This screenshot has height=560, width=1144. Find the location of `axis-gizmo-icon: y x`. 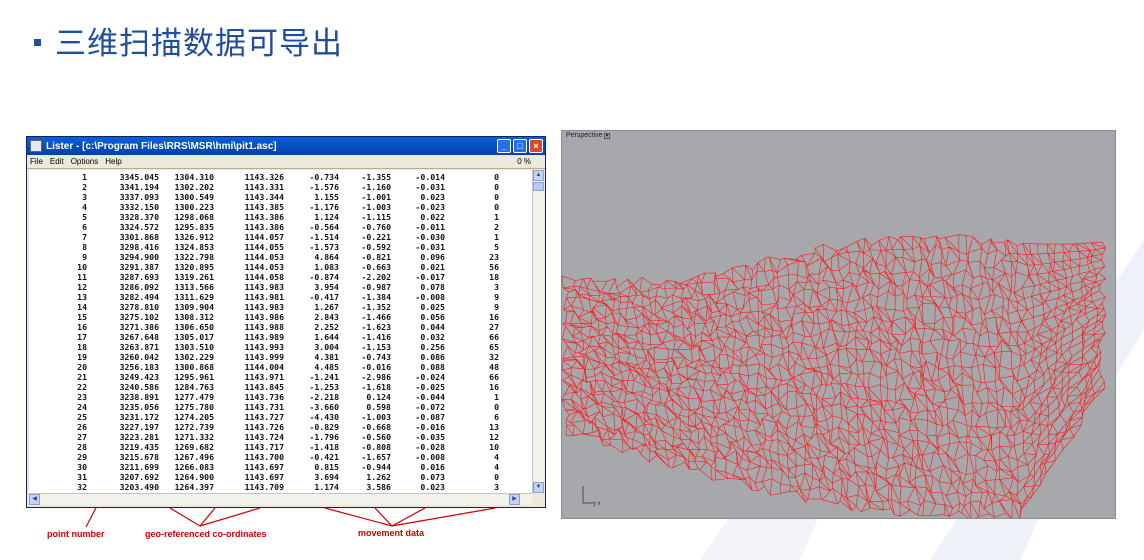

axis-gizmo-icon: y x is located at coordinates (591, 496).